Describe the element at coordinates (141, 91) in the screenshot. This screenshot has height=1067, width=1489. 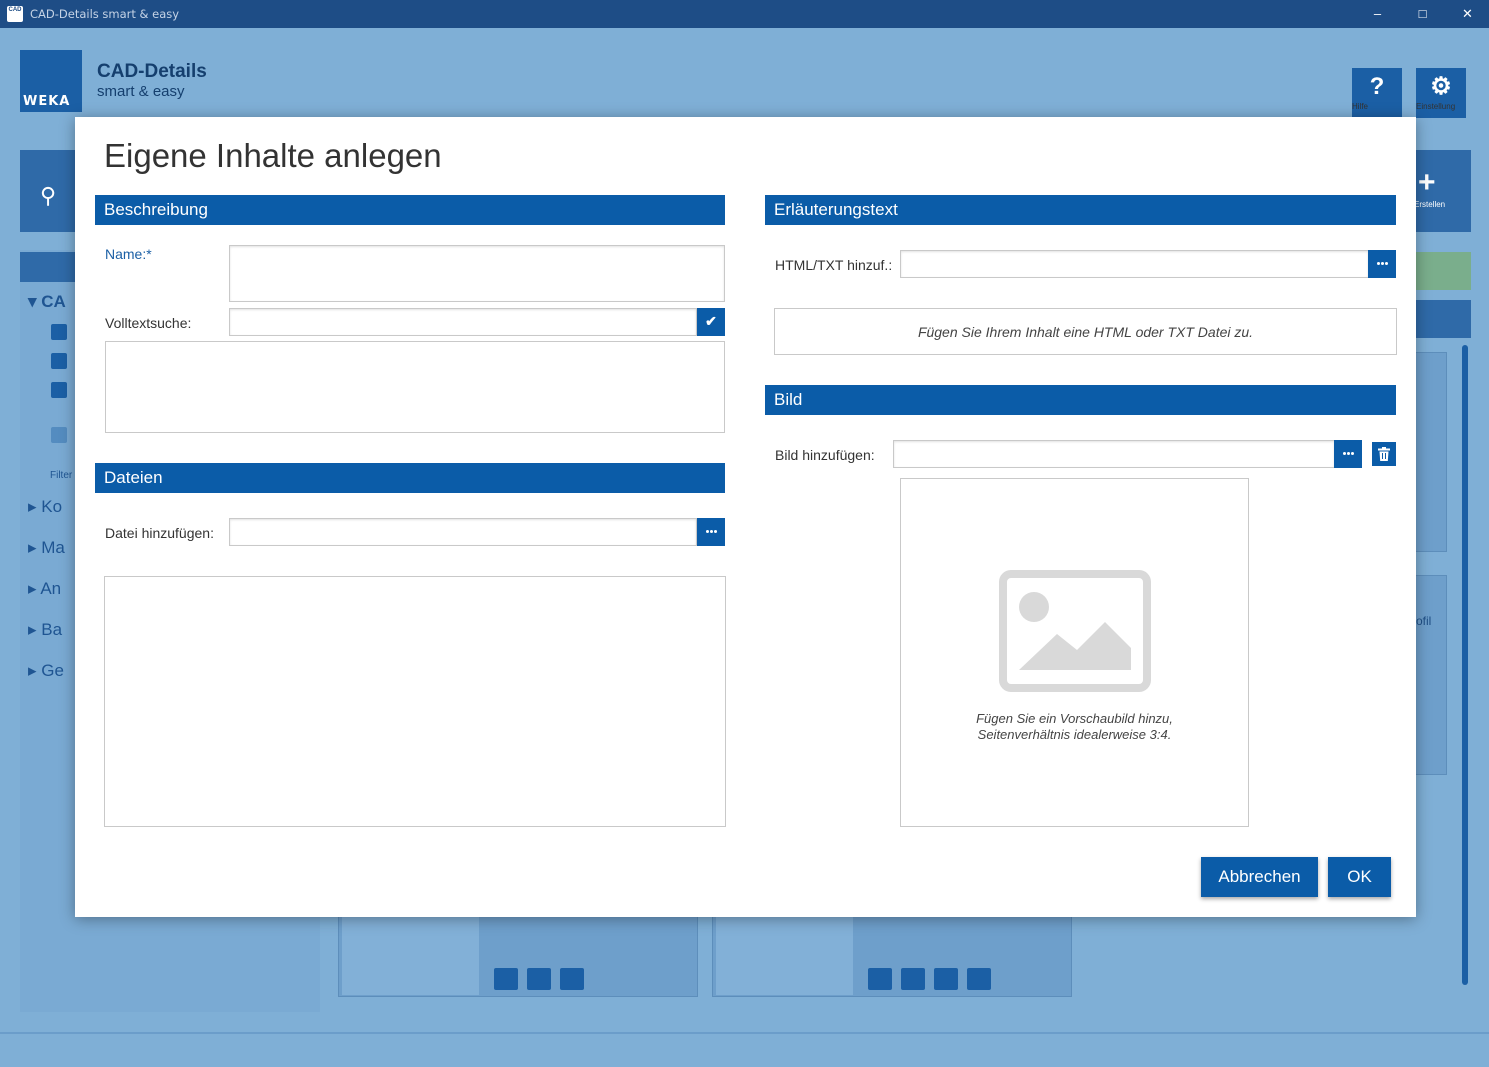
I see `brand-subtitle: smart & easy` at that location.